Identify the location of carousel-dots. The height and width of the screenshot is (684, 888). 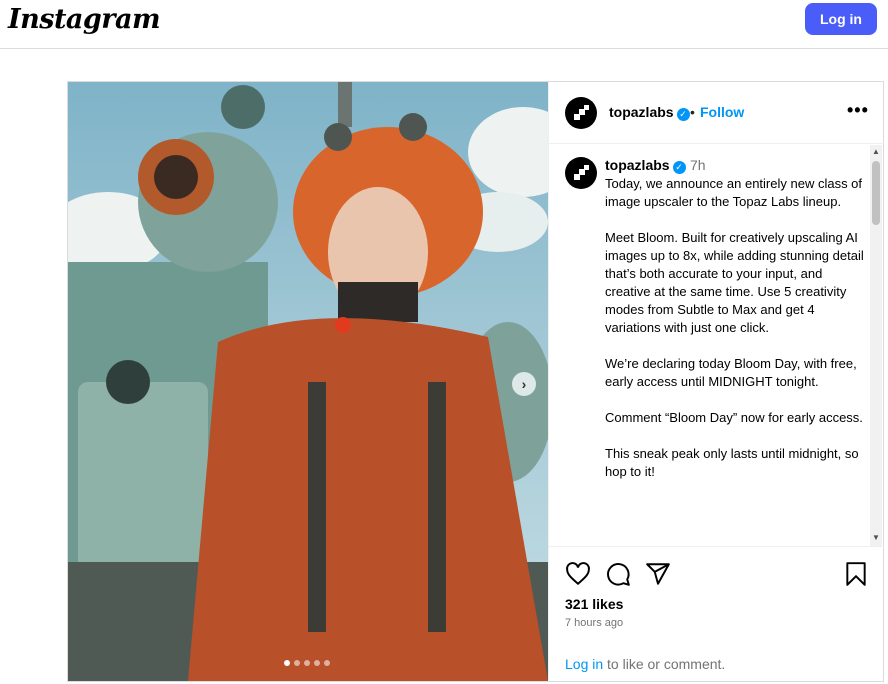
(307, 663).